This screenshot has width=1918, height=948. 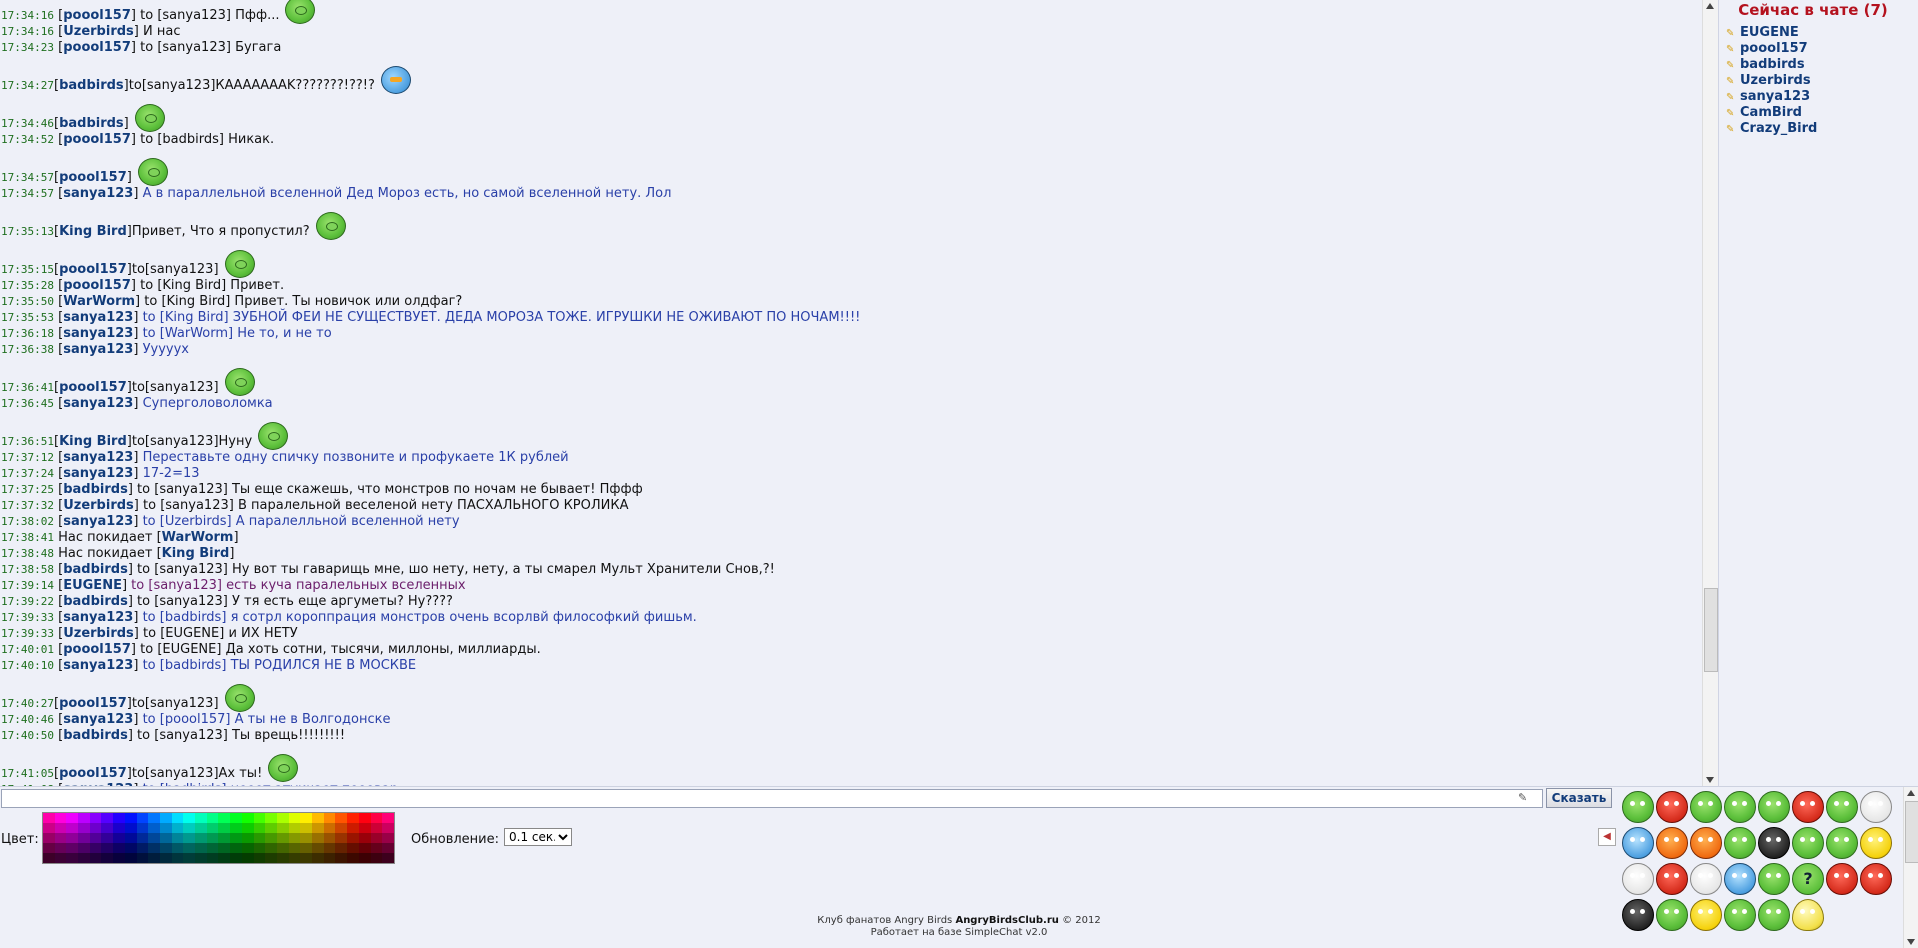 I want to click on chat-log-scrollbar, so click(x=1710, y=393).